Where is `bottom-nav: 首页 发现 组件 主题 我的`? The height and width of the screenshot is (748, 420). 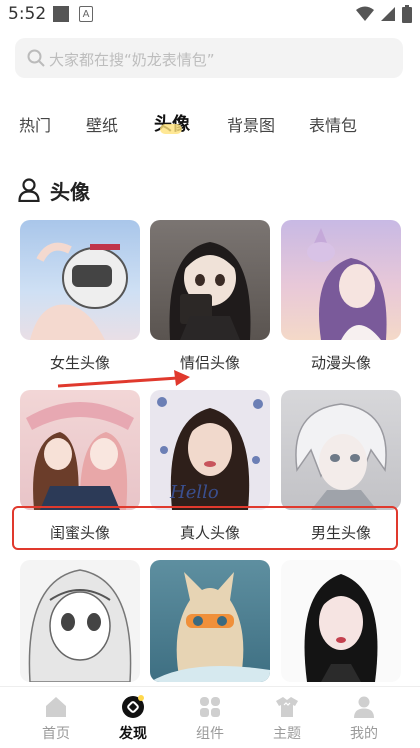 bottom-nav: 首页 发现 组件 主题 我的 is located at coordinates (210, 717).